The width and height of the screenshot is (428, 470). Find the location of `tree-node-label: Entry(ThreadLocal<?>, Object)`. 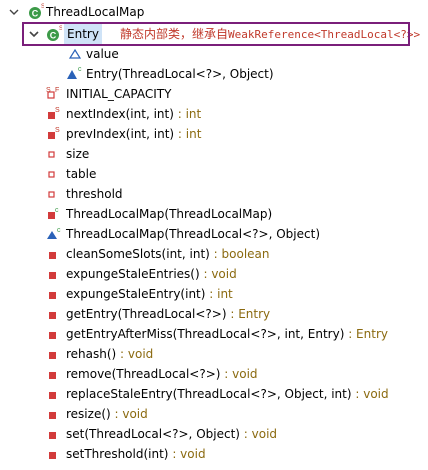

tree-node-label: Entry(ThreadLocal<?>, Object) is located at coordinates (180, 74).